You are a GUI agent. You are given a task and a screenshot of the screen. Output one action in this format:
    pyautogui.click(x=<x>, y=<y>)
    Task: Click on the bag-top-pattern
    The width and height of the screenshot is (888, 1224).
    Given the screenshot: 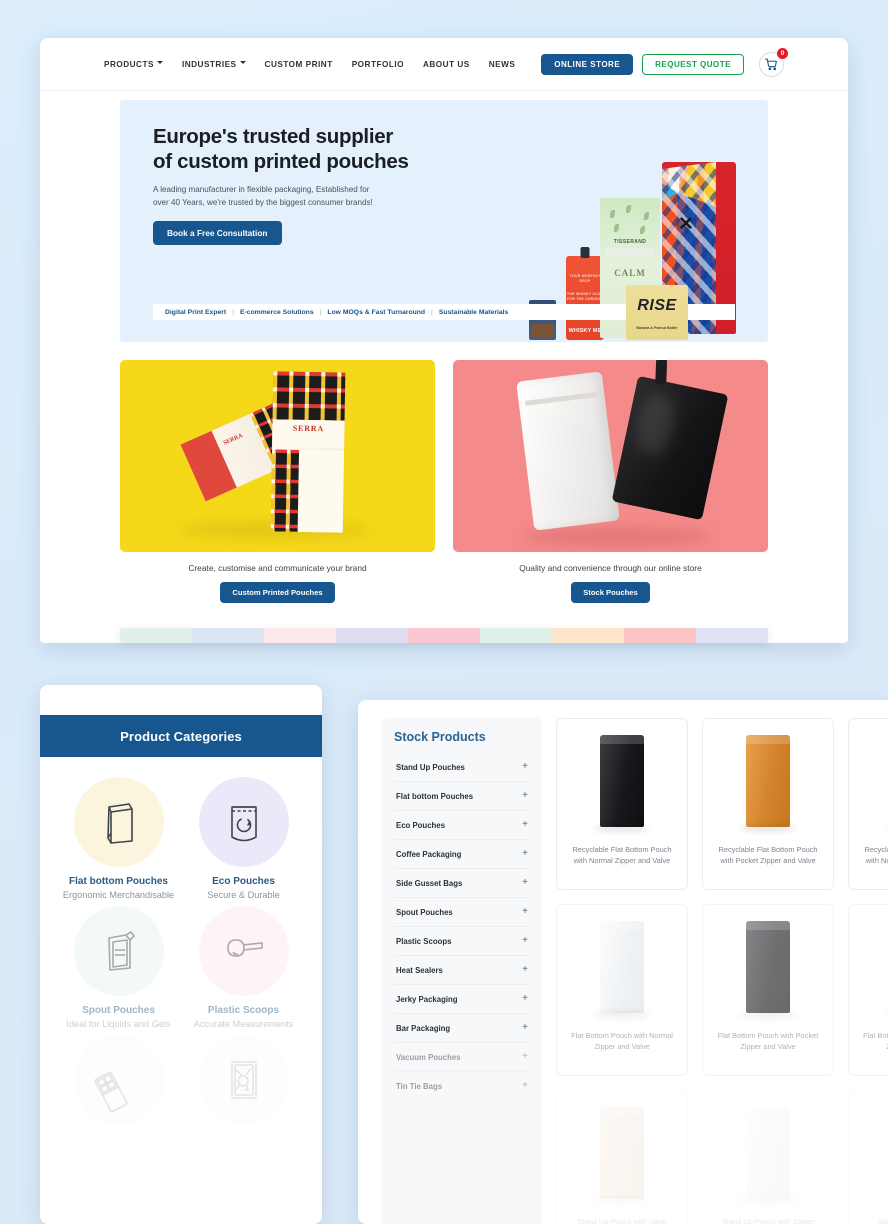 What is the action you would take?
    pyautogui.click(x=309, y=396)
    